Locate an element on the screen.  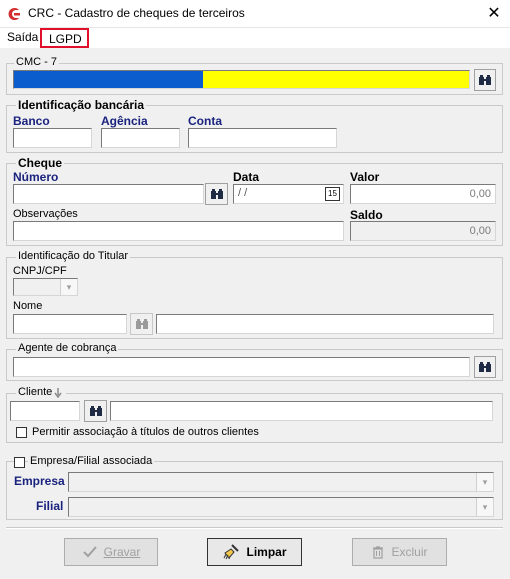
cmc-legend: CMC - 7 is located at coordinates (36, 62).